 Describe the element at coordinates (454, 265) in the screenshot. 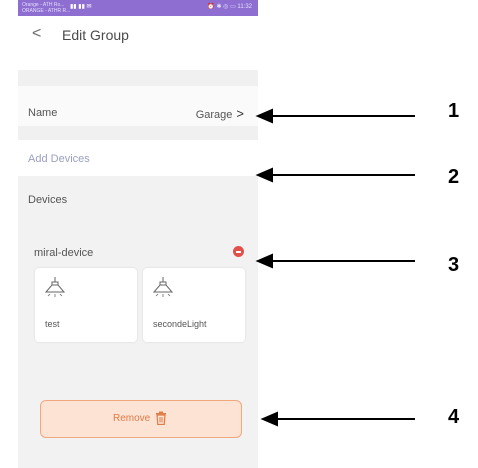

I see `annotation-number-3: 3` at that location.